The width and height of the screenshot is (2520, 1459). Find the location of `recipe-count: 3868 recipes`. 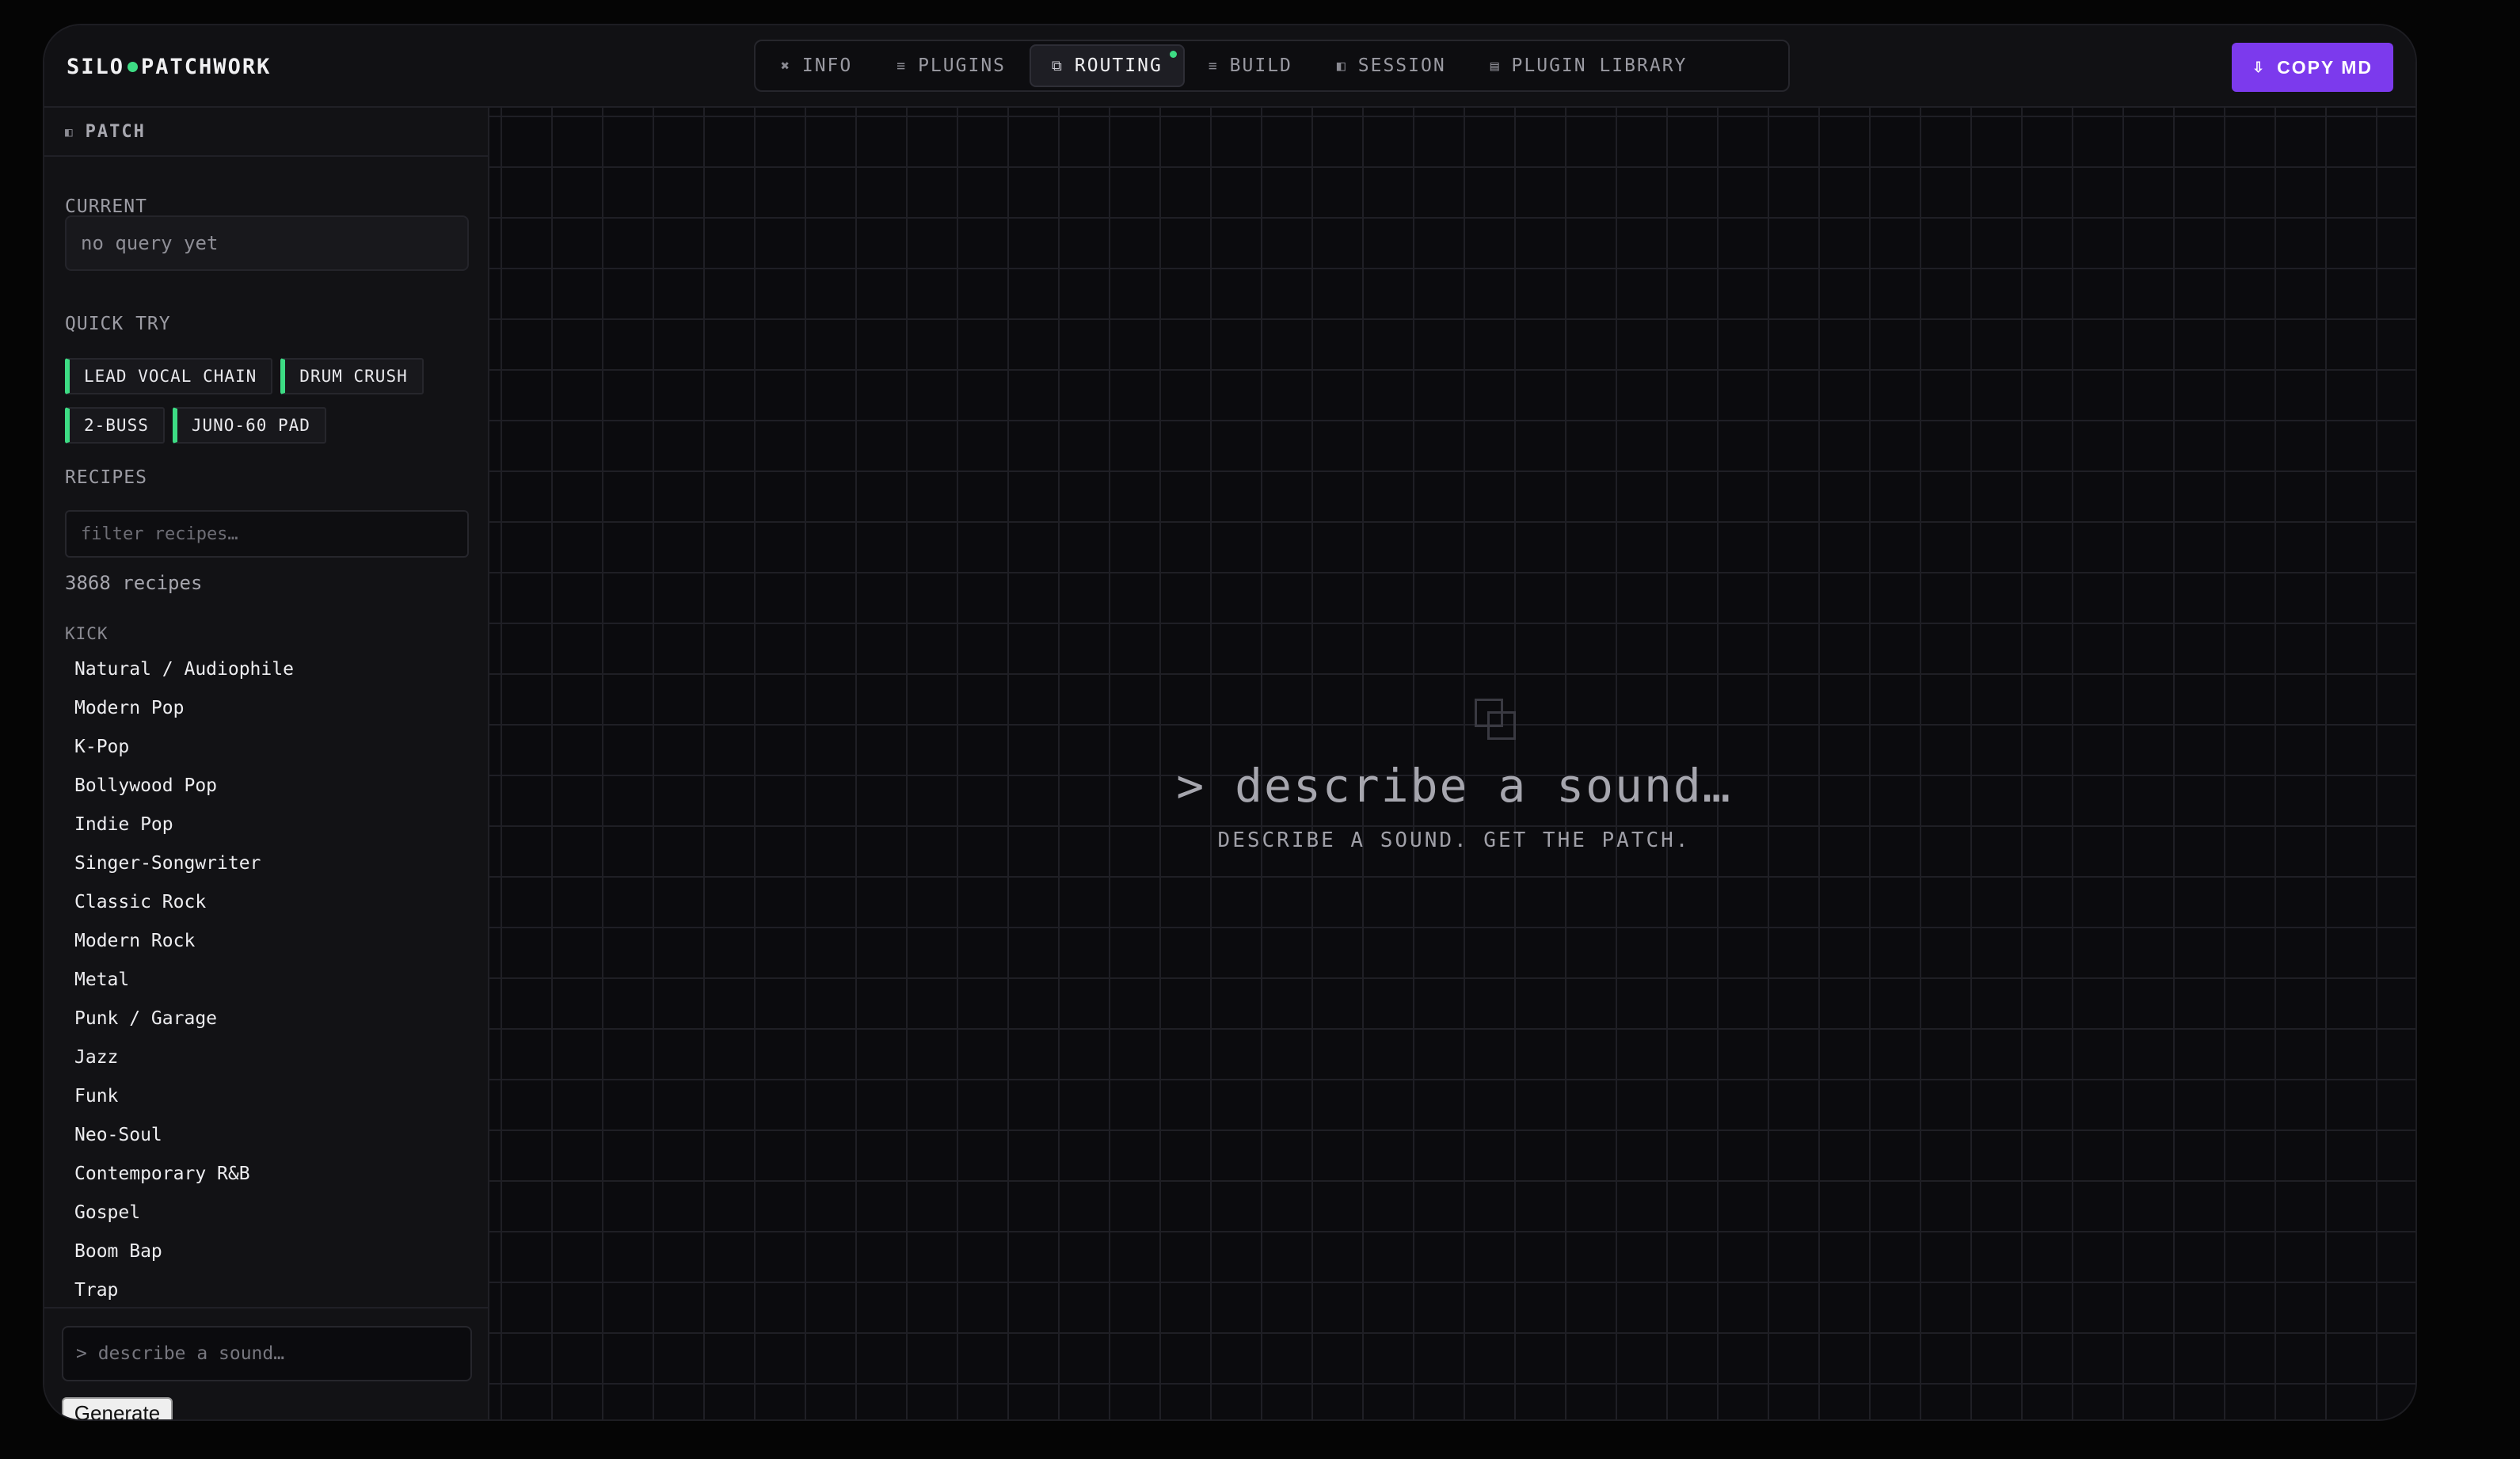

recipe-count: 3868 recipes is located at coordinates (134, 583).